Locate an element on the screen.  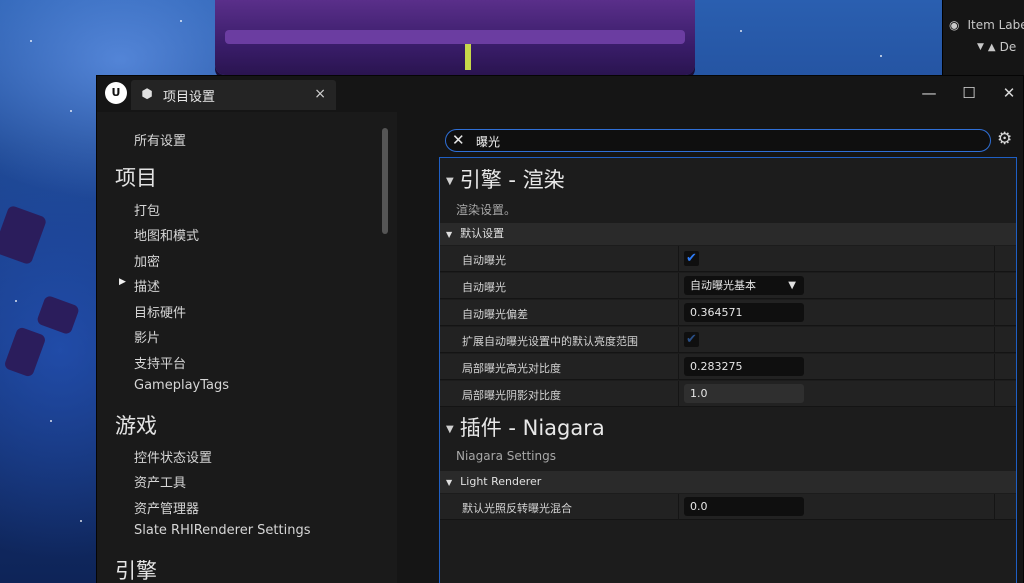
nav-item: 地图和模式 is located at coordinates (166, 234).